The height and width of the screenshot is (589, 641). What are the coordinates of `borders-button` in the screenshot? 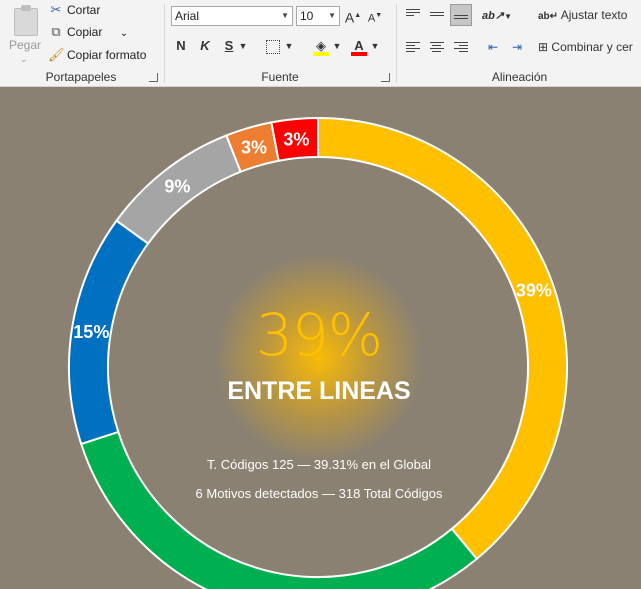 It's located at (273, 46).